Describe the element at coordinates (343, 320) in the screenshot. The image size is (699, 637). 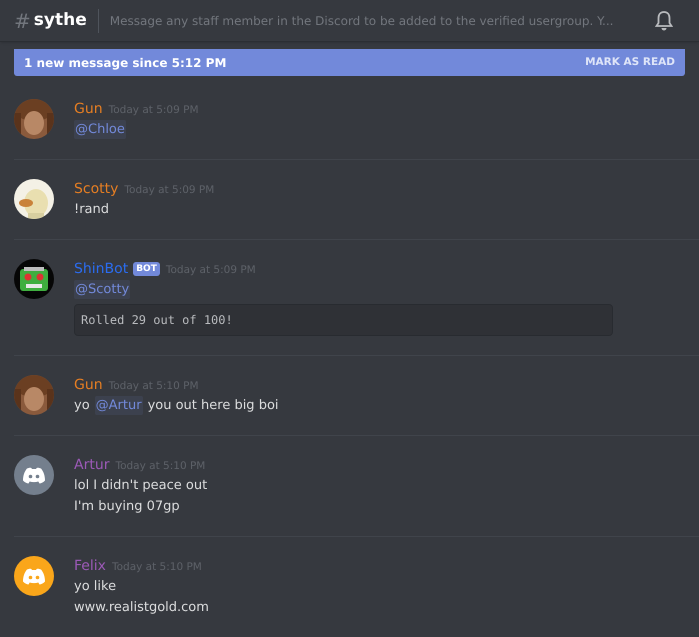
I see `code-block: Rolled 29 out of 100!` at that location.